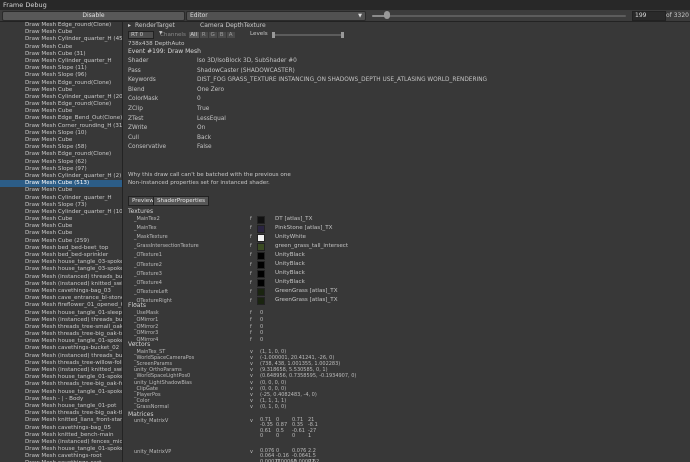  I want to click on tree-row: Draw Mesh fireflower_01_opened_01, so click(61, 305).